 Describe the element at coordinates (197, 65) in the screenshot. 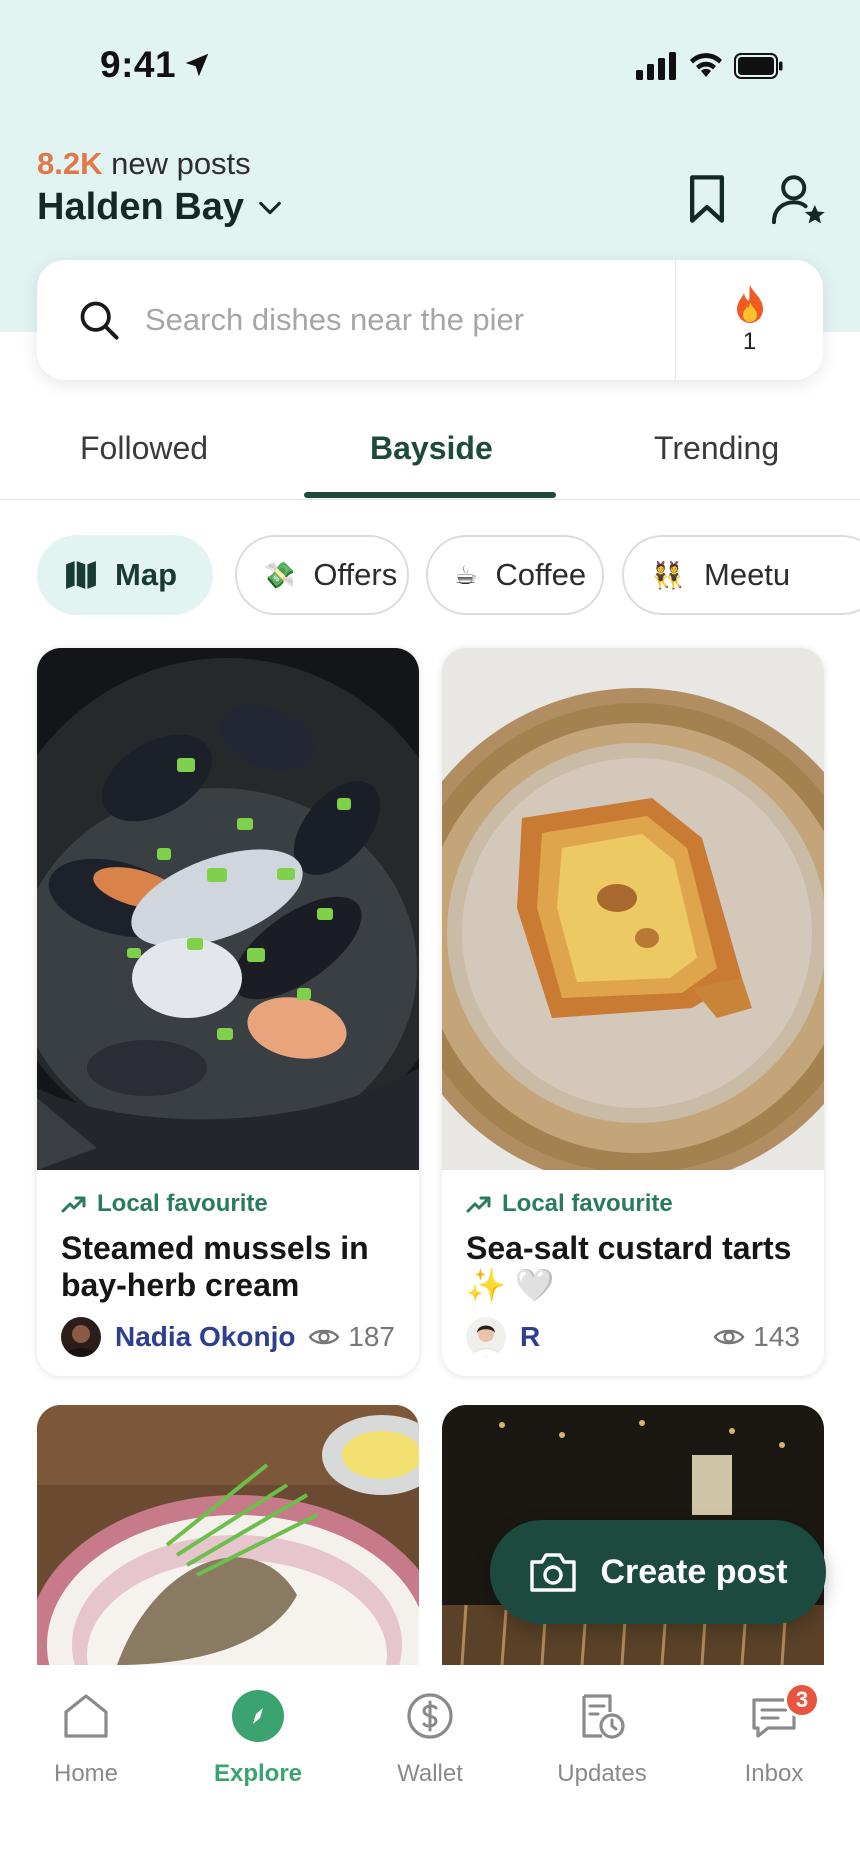

I see `location-arrow-icon` at that location.